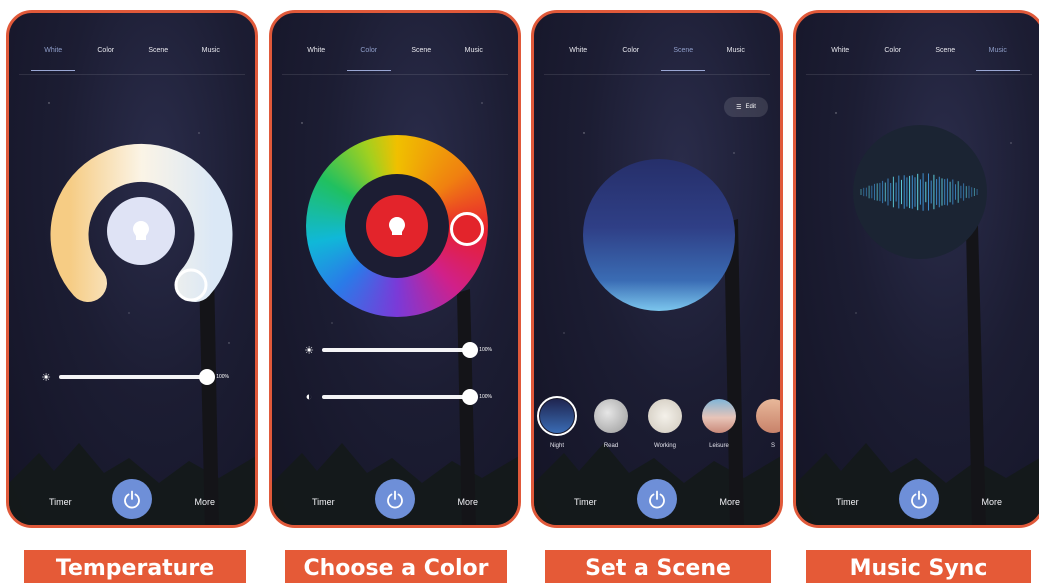  I want to click on saturation-slider-row: ◐ 100%, so click(397, 397).